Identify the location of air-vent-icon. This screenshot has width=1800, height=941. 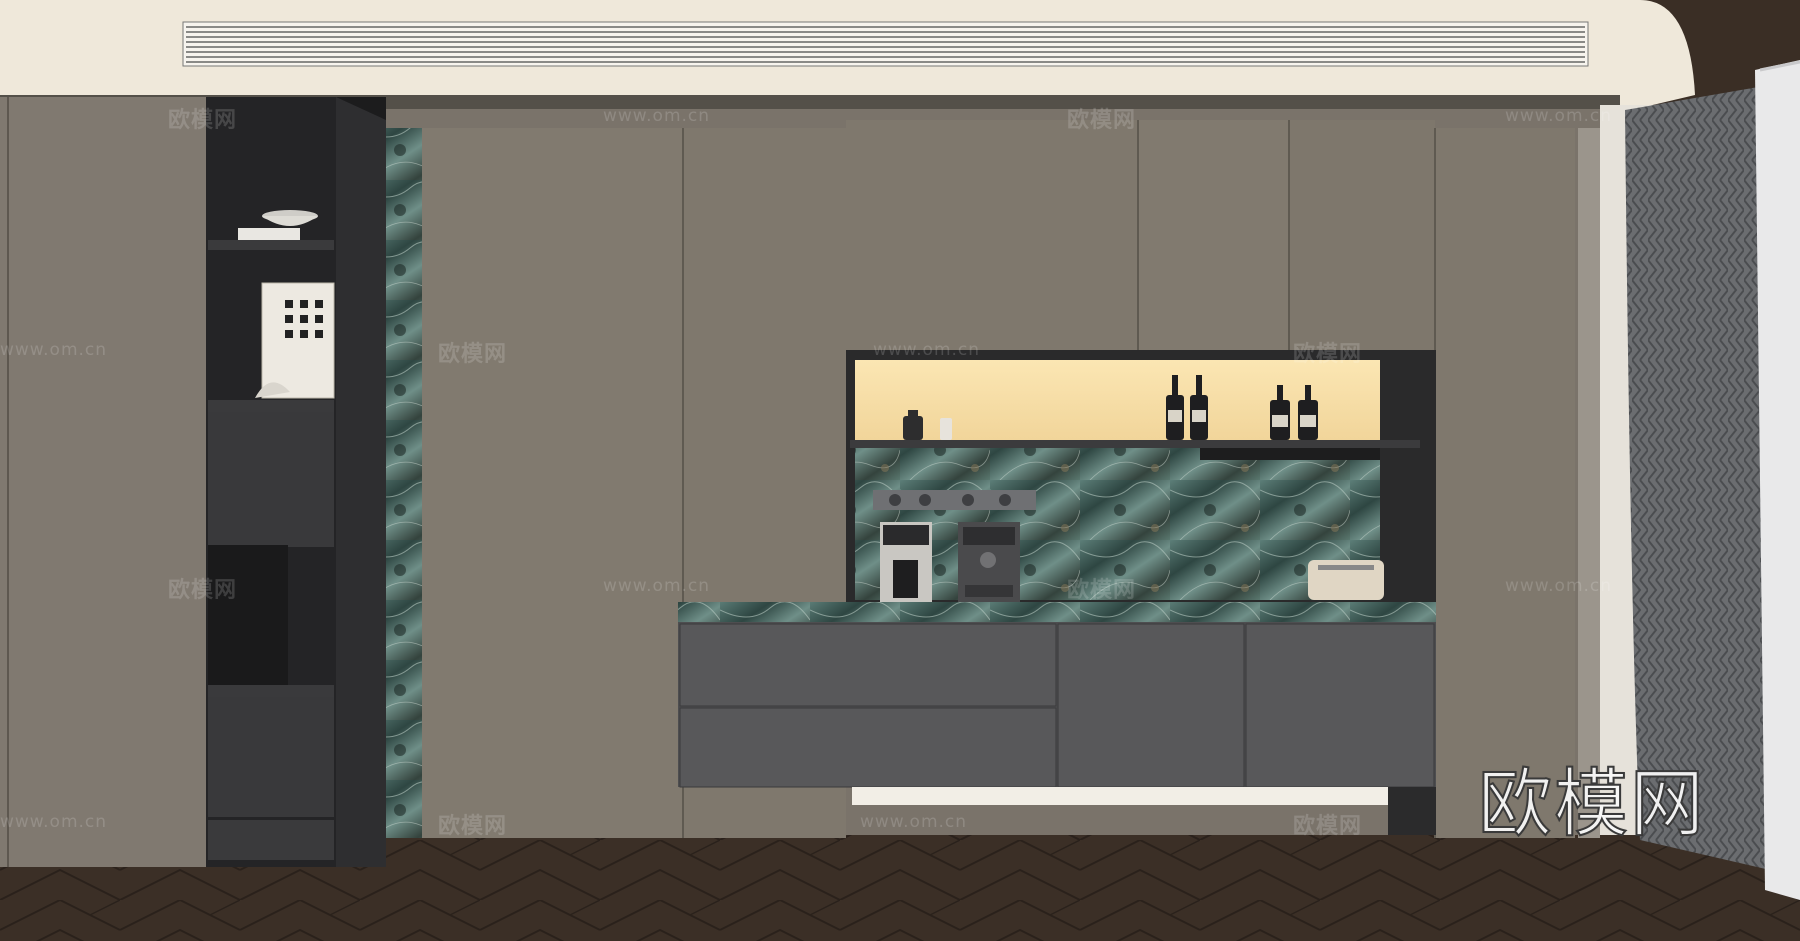
(885, 44).